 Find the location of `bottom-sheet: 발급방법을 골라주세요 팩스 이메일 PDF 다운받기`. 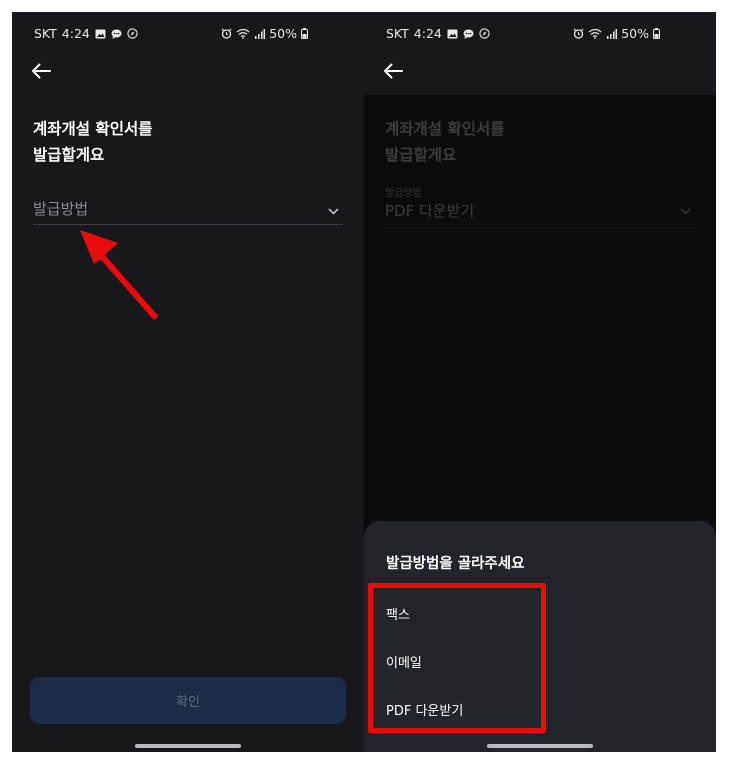

bottom-sheet: 발급방법을 골라주세요 팩스 이메일 PDF 다운받기 is located at coordinates (540, 636).